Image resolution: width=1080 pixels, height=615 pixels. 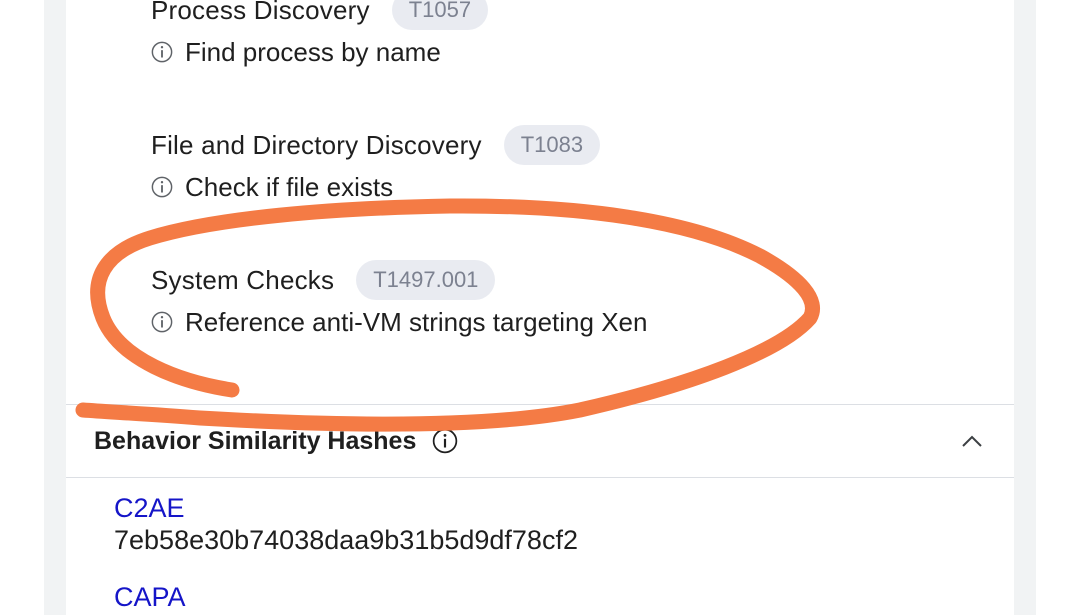 What do you see at coordinates (22, 307) in the screenshot?
I see `left-gutter` at bounding box center [22, 307].